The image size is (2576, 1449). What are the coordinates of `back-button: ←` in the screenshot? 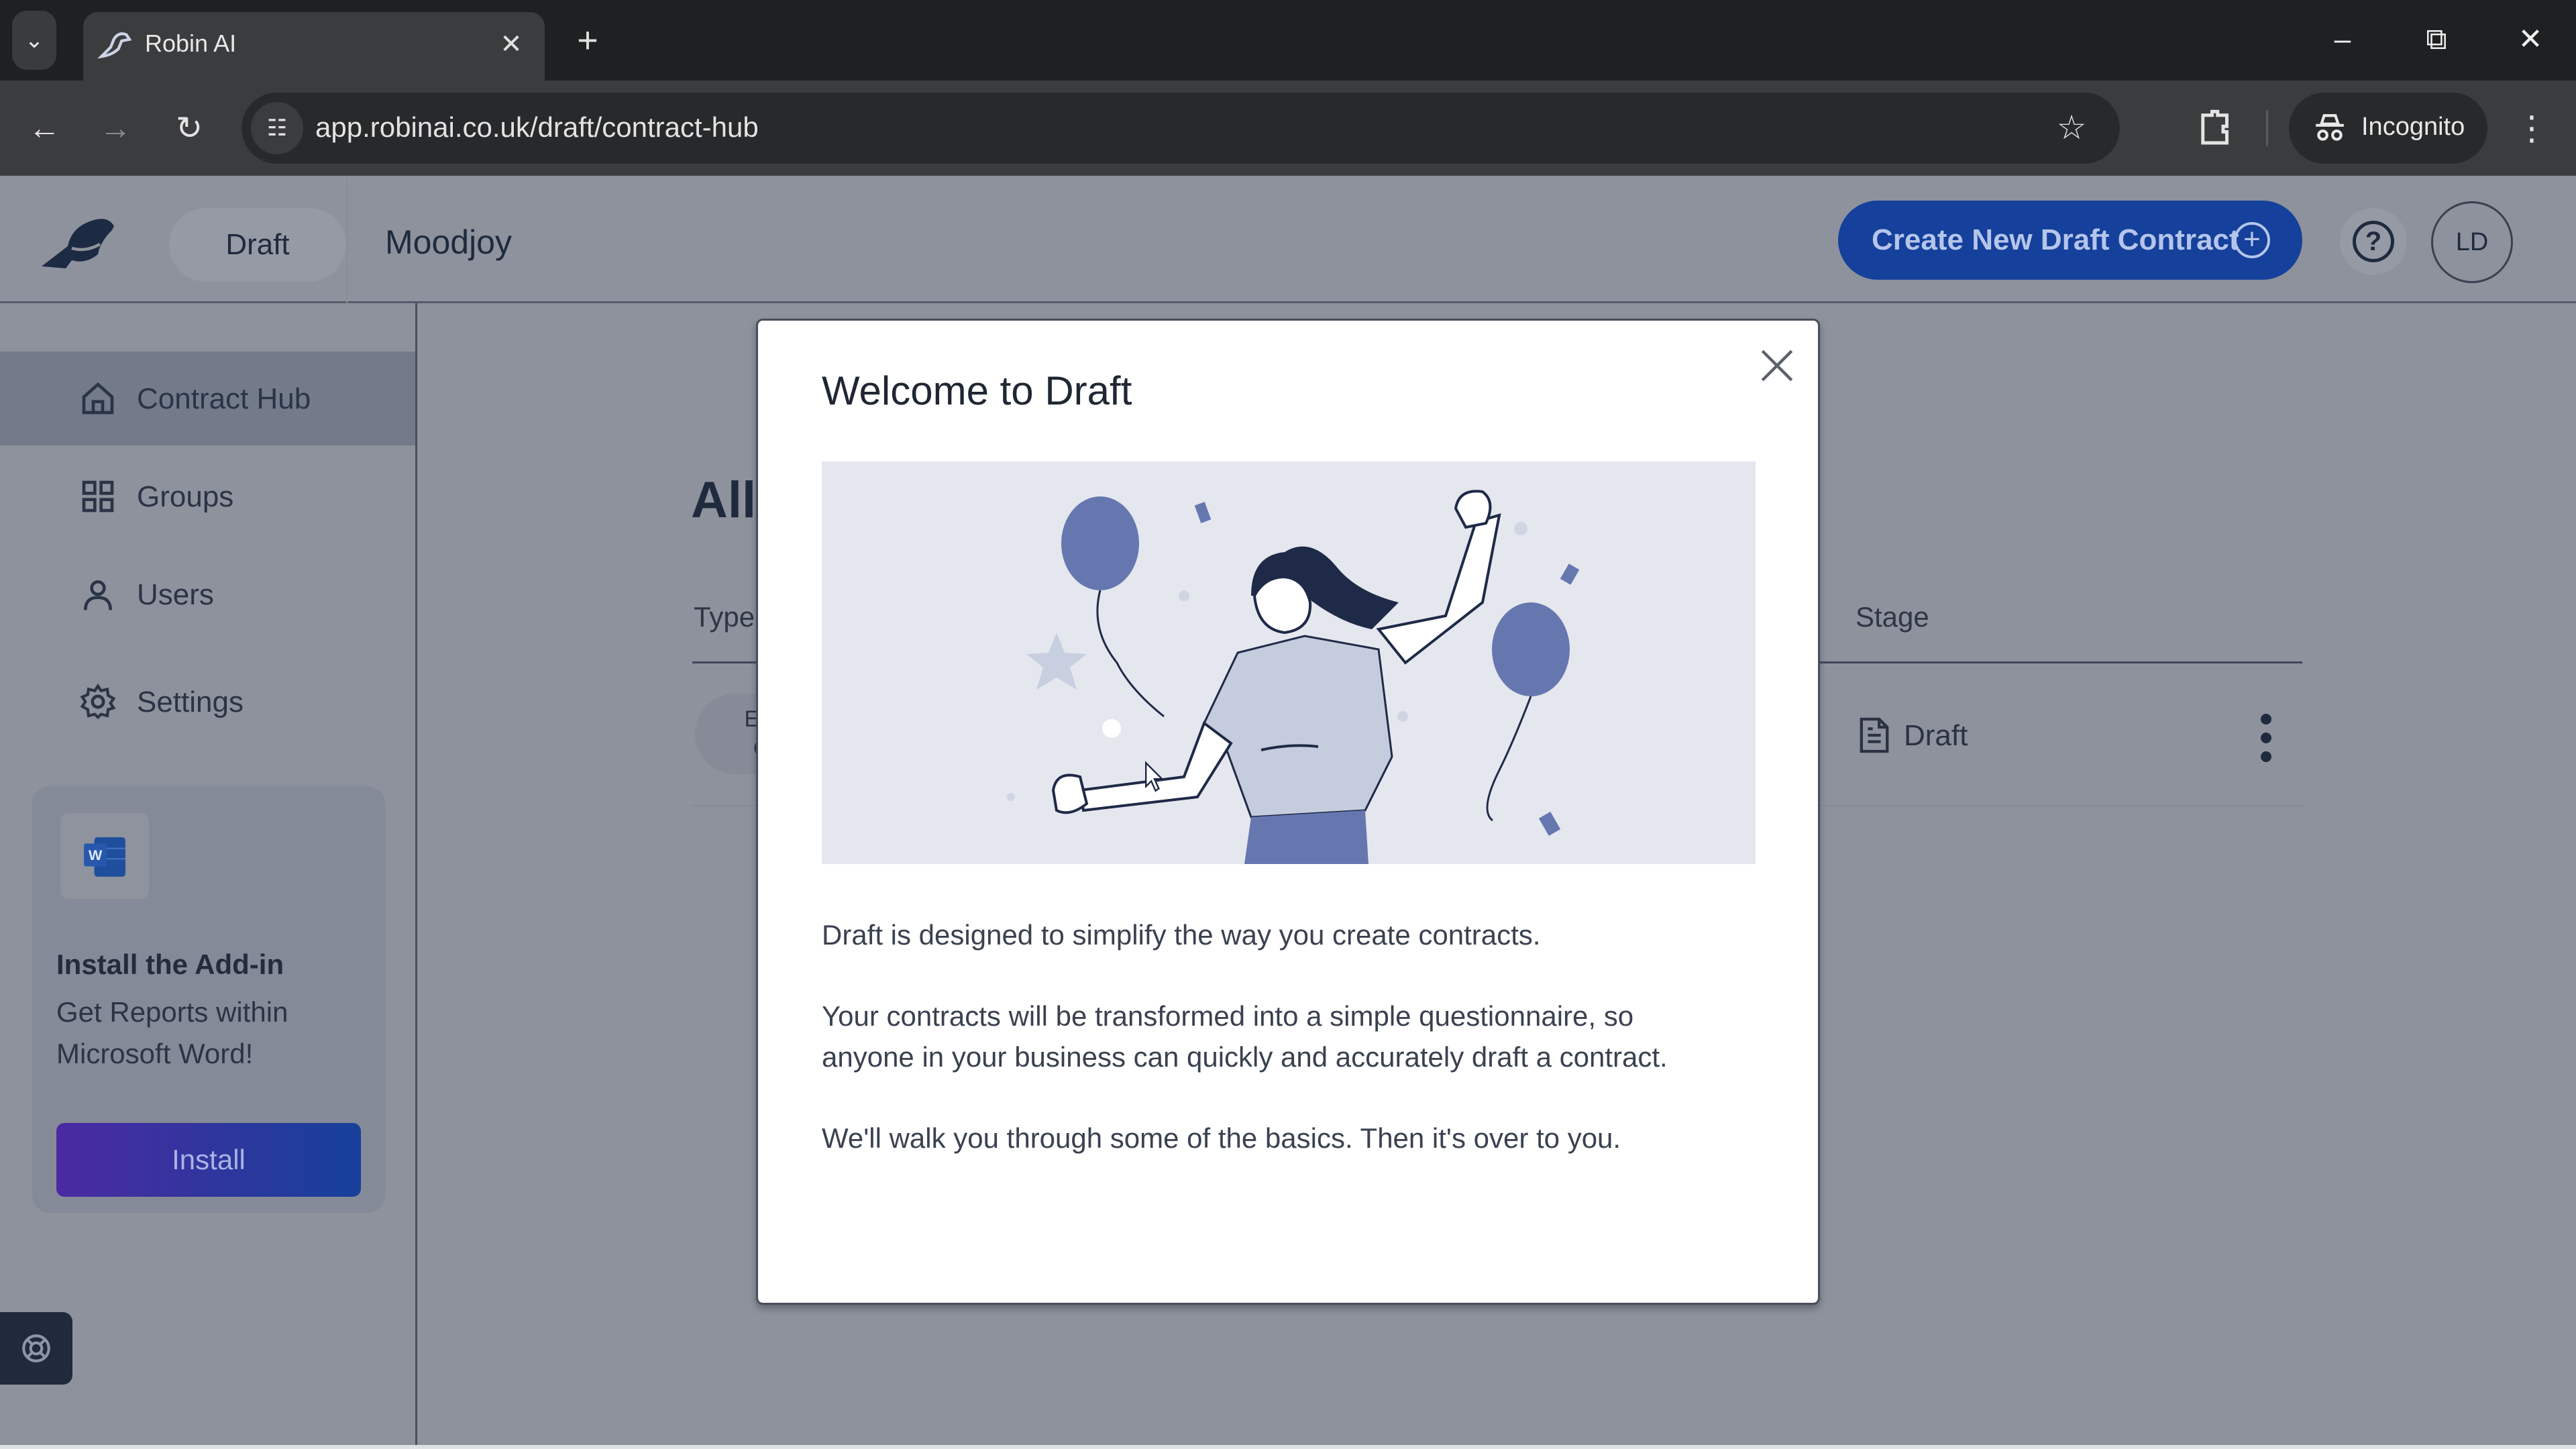 It's located at (44, 128).